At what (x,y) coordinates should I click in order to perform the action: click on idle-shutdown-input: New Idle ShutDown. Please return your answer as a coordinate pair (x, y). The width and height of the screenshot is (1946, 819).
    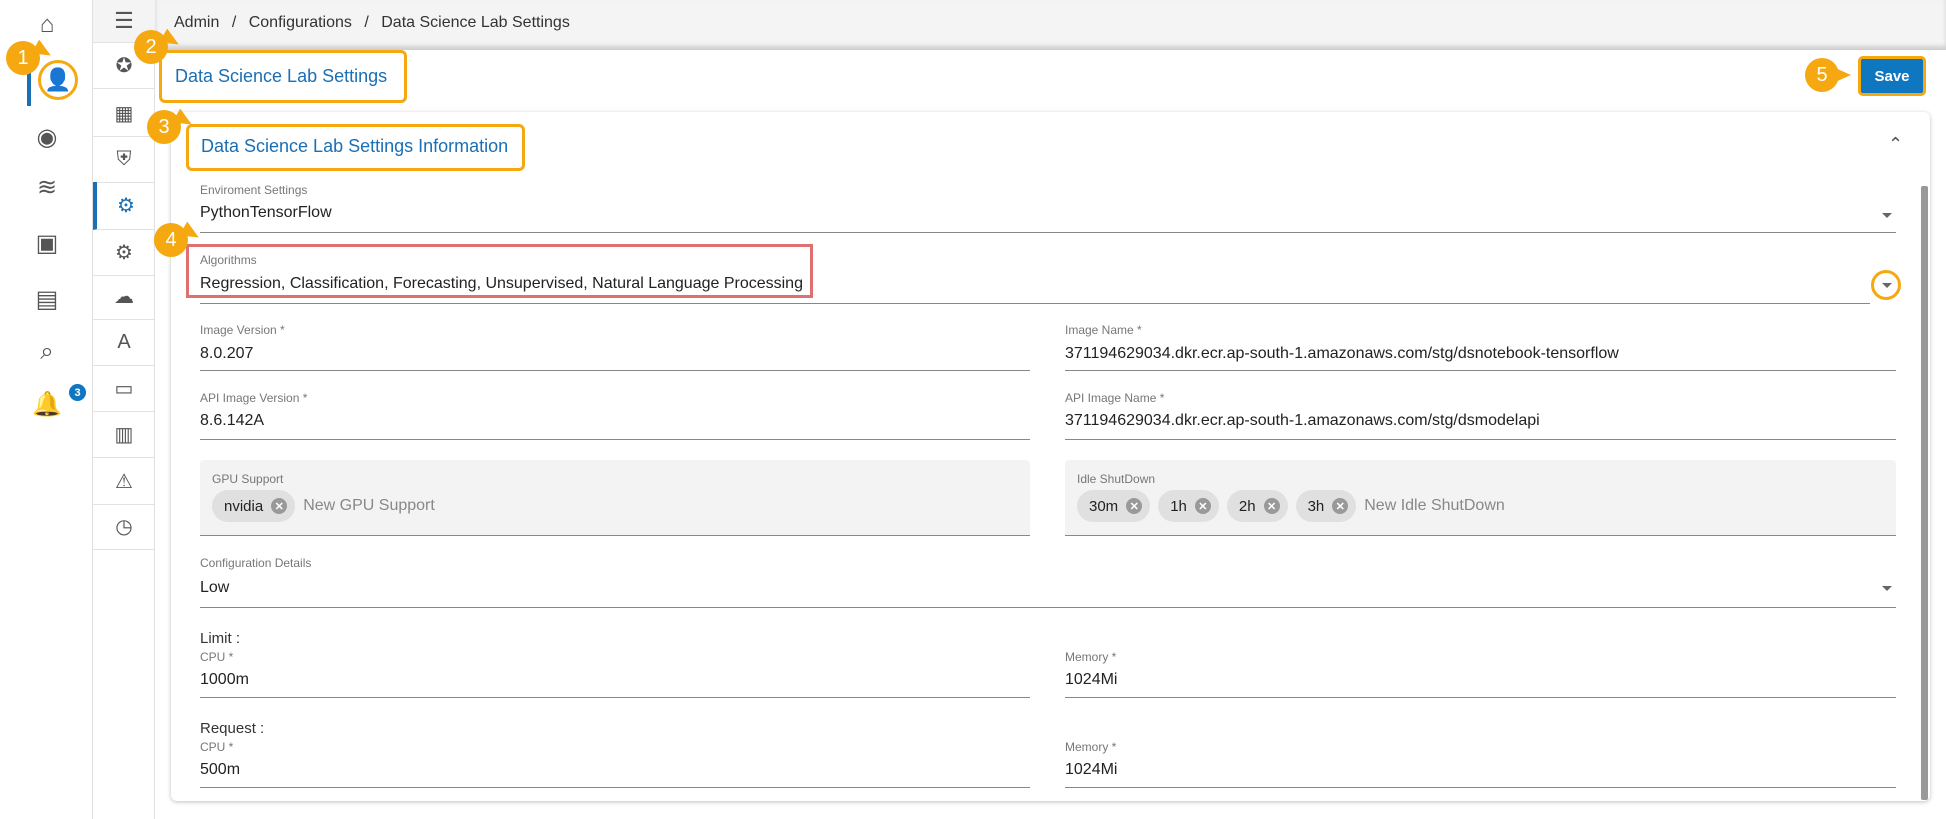
    Looking at the image, I should click on (1434, 506).